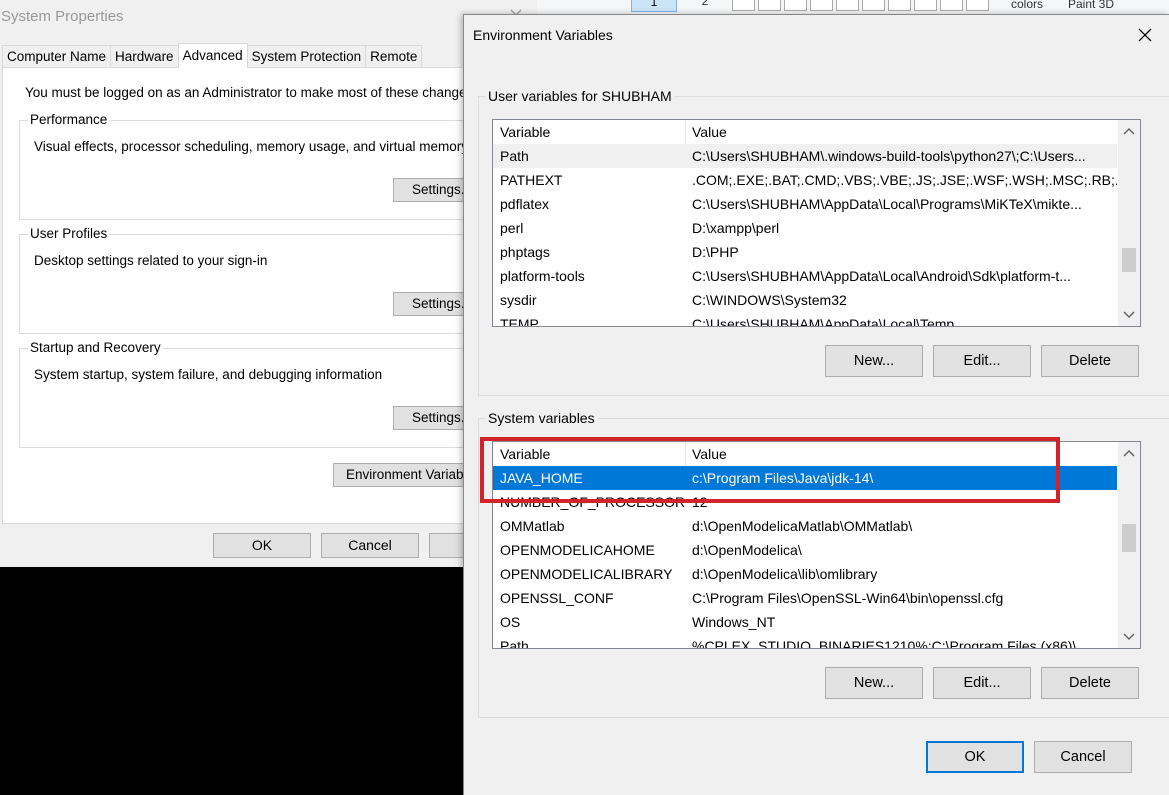 The image size is (1169, 795). What do you see at coordinates (543, 35) in the screenshot?
I see `dialog-title: Environment Variables` at bounding box center [543, 35].